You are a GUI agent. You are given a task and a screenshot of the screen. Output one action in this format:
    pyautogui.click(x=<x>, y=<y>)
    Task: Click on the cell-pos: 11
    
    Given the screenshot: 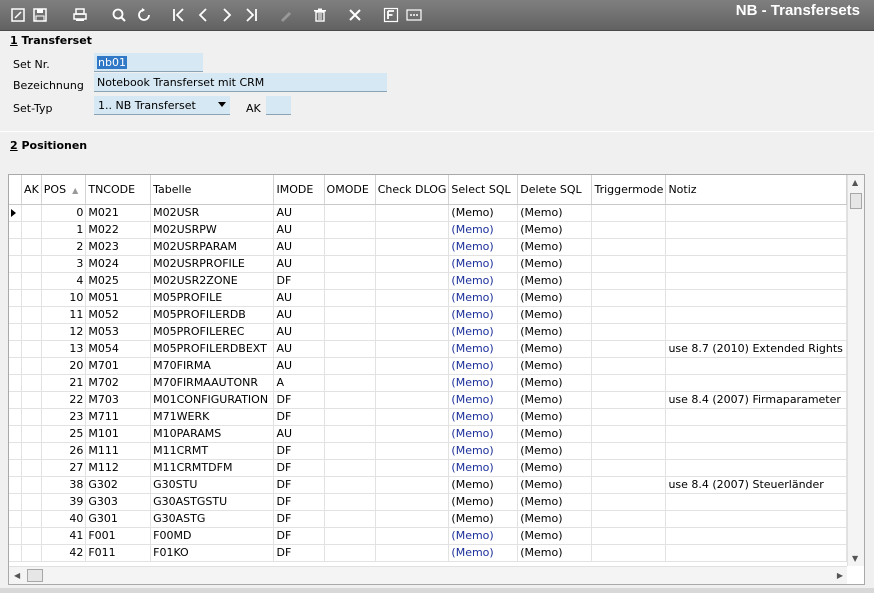 What is the action you would take?
    pyautogui.click(x=64, y=315)
    